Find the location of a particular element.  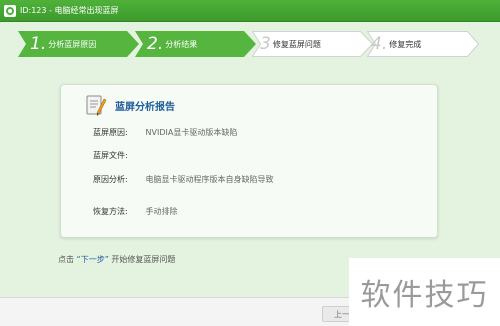

step-3-label: 修复蓝屏问题 is located at coordinates (296, 44).